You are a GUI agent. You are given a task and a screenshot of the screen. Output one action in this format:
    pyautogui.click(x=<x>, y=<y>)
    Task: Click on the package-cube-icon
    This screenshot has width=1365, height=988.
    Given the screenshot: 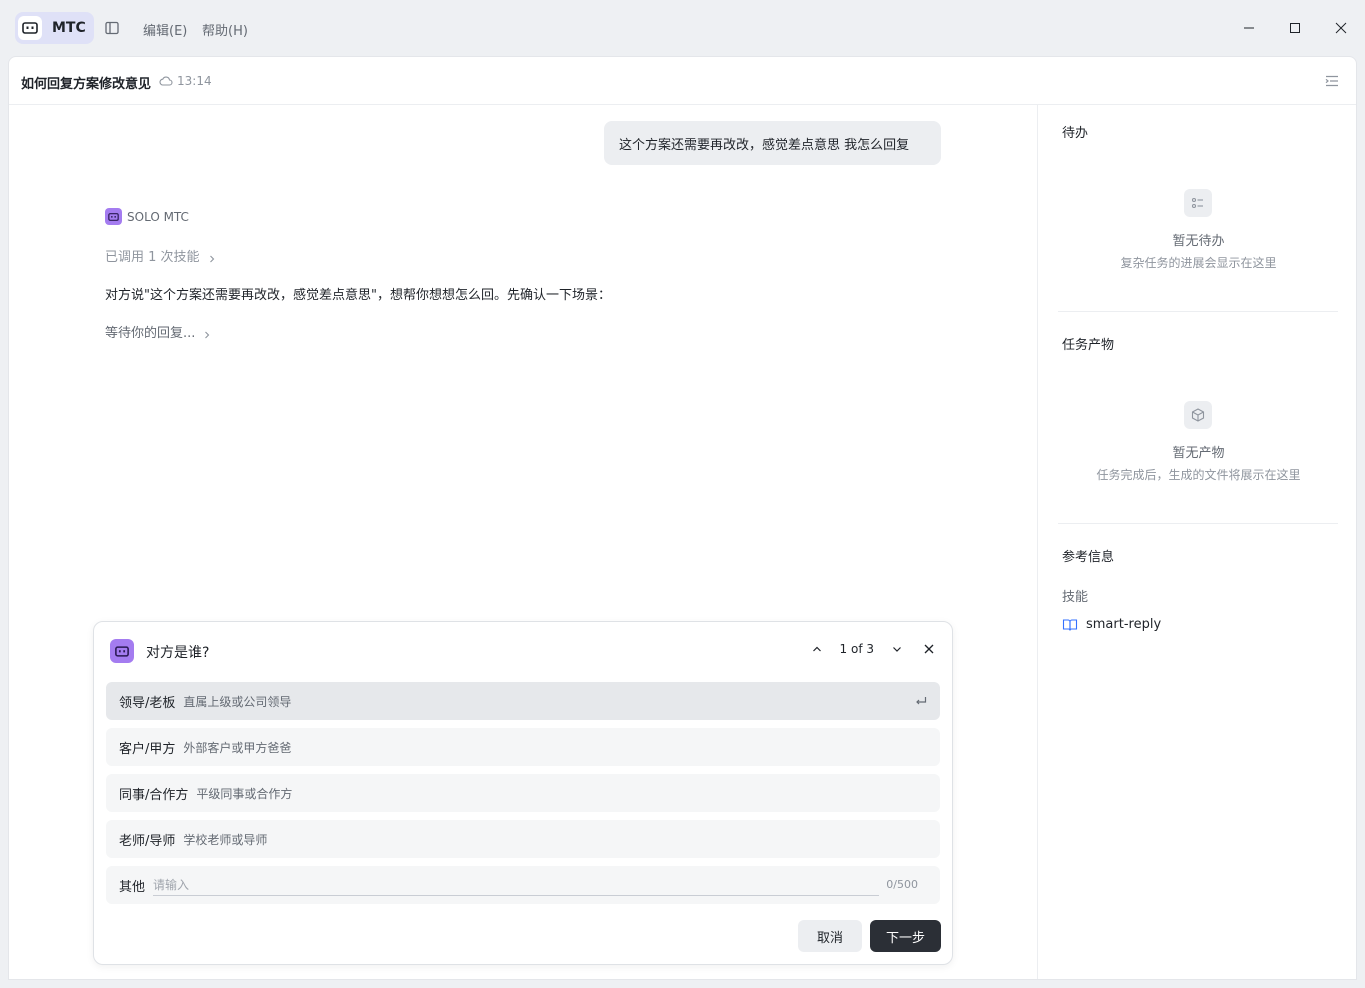 What is the action you would take?
    pyautogui.click(x=1198, y=415)
    